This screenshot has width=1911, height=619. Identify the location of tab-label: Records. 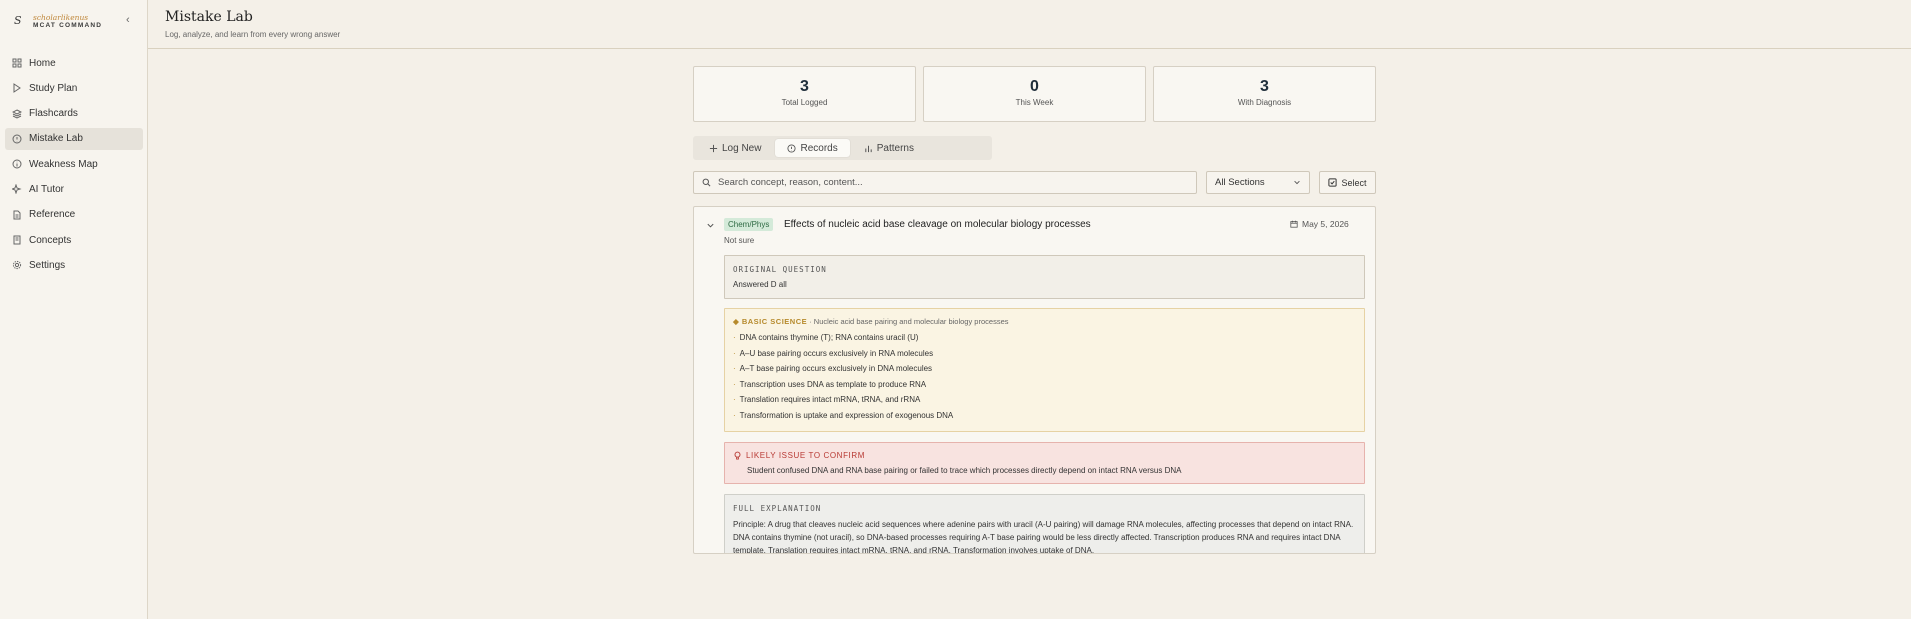
(819, 148).